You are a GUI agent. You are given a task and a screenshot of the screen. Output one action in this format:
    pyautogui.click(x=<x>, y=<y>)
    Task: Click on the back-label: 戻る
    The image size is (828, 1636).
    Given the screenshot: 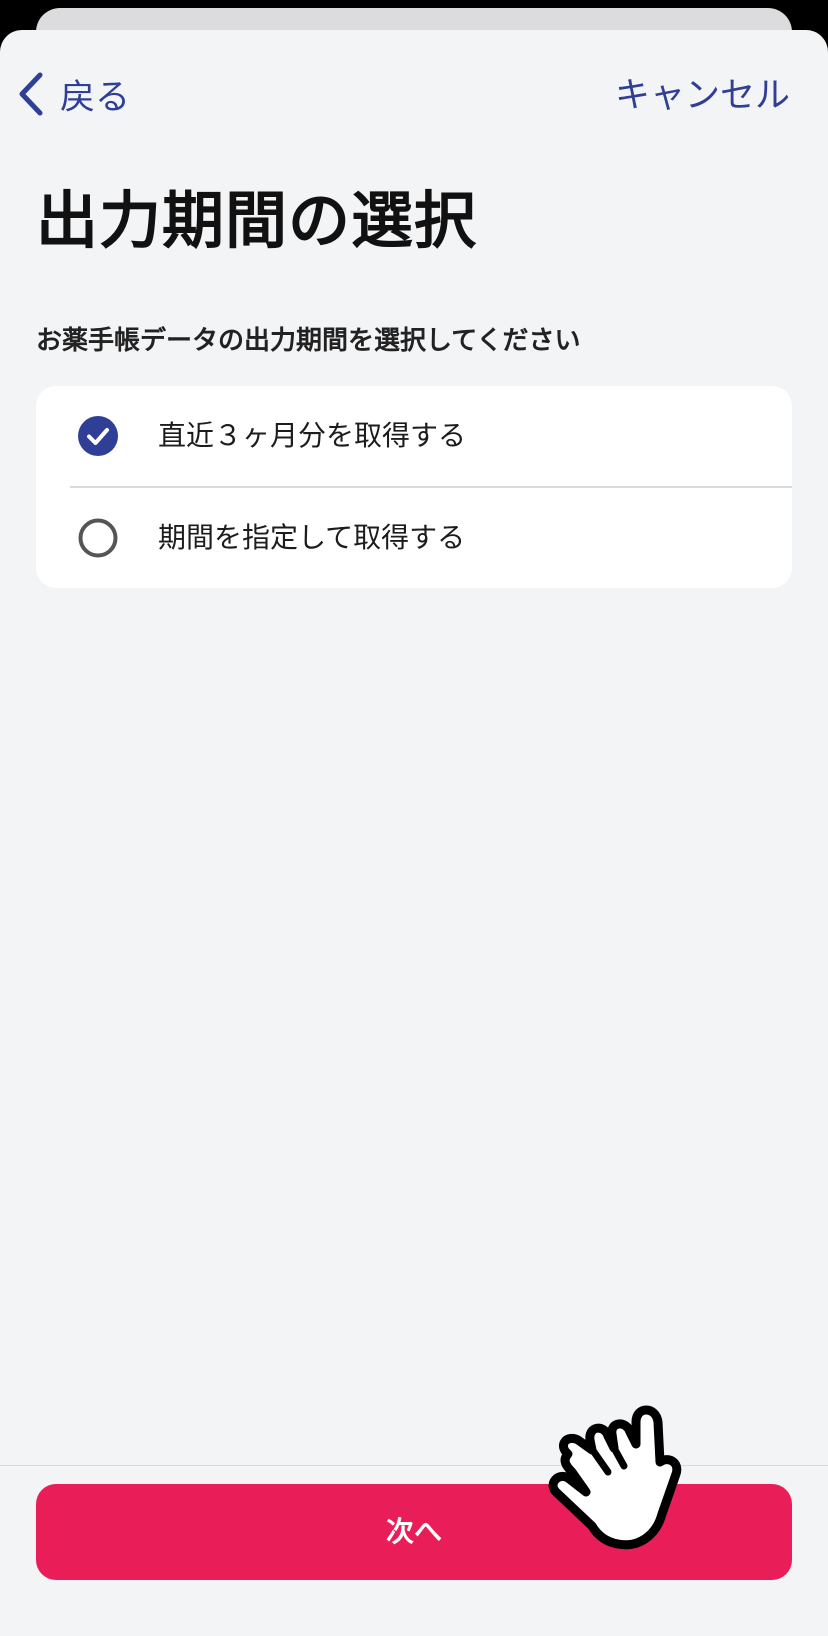 What is the action you would take?
    pyautogui.click(x=95, y=97)
    